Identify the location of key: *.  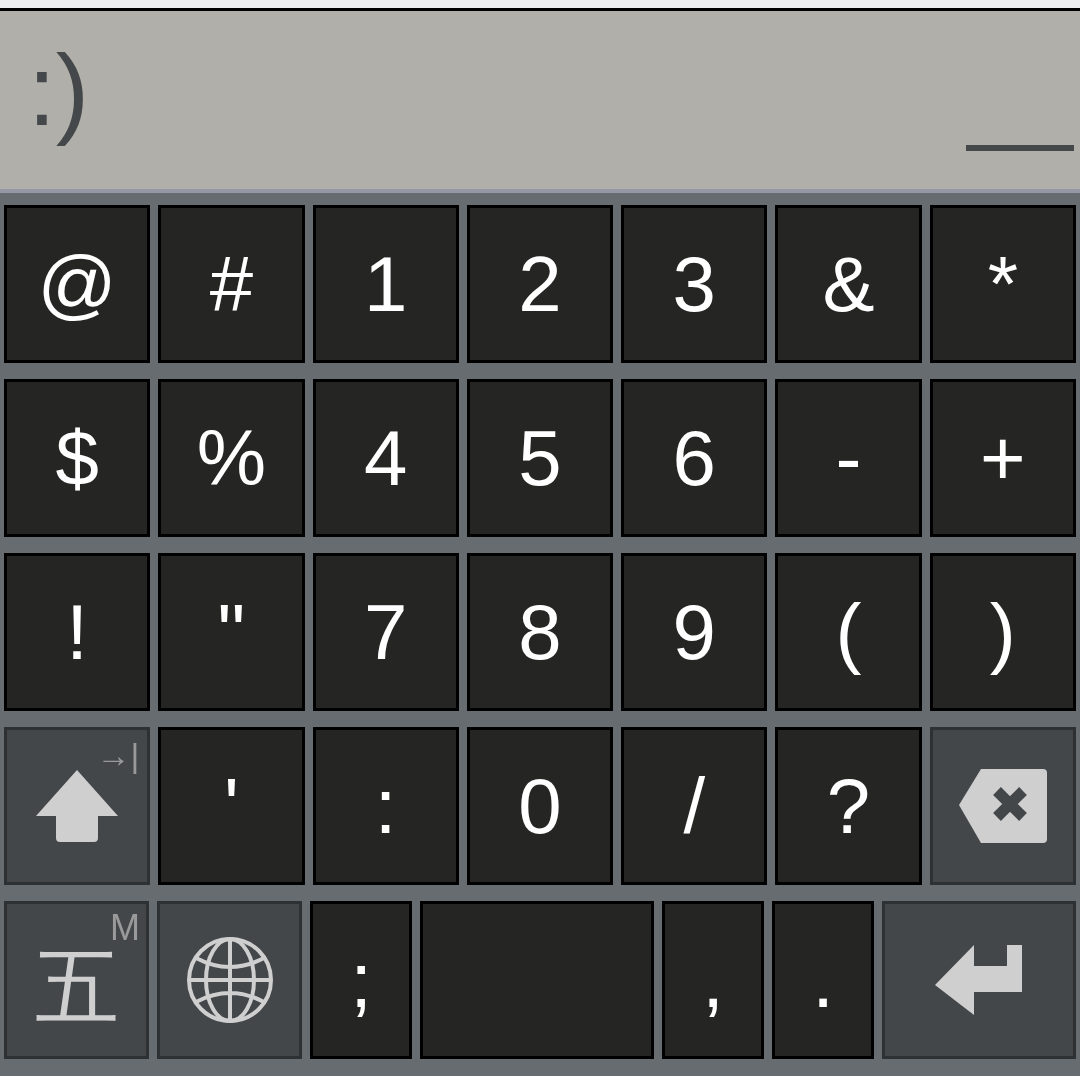
(1002, 284).